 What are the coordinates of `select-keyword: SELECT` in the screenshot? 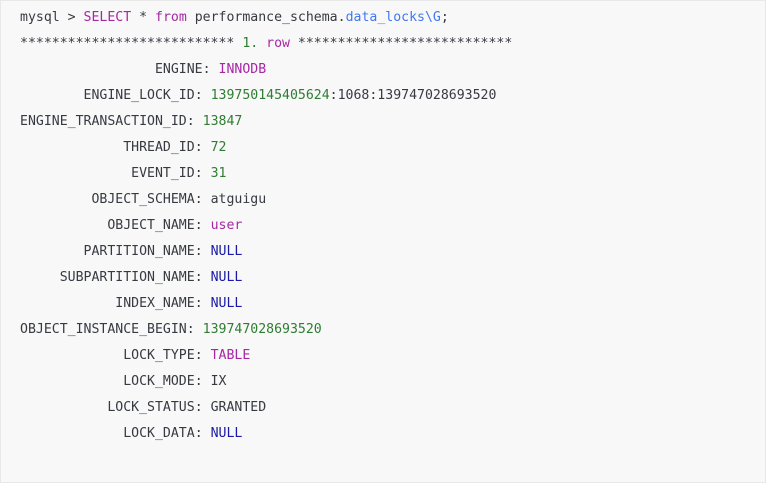 It's located at (107, 17).